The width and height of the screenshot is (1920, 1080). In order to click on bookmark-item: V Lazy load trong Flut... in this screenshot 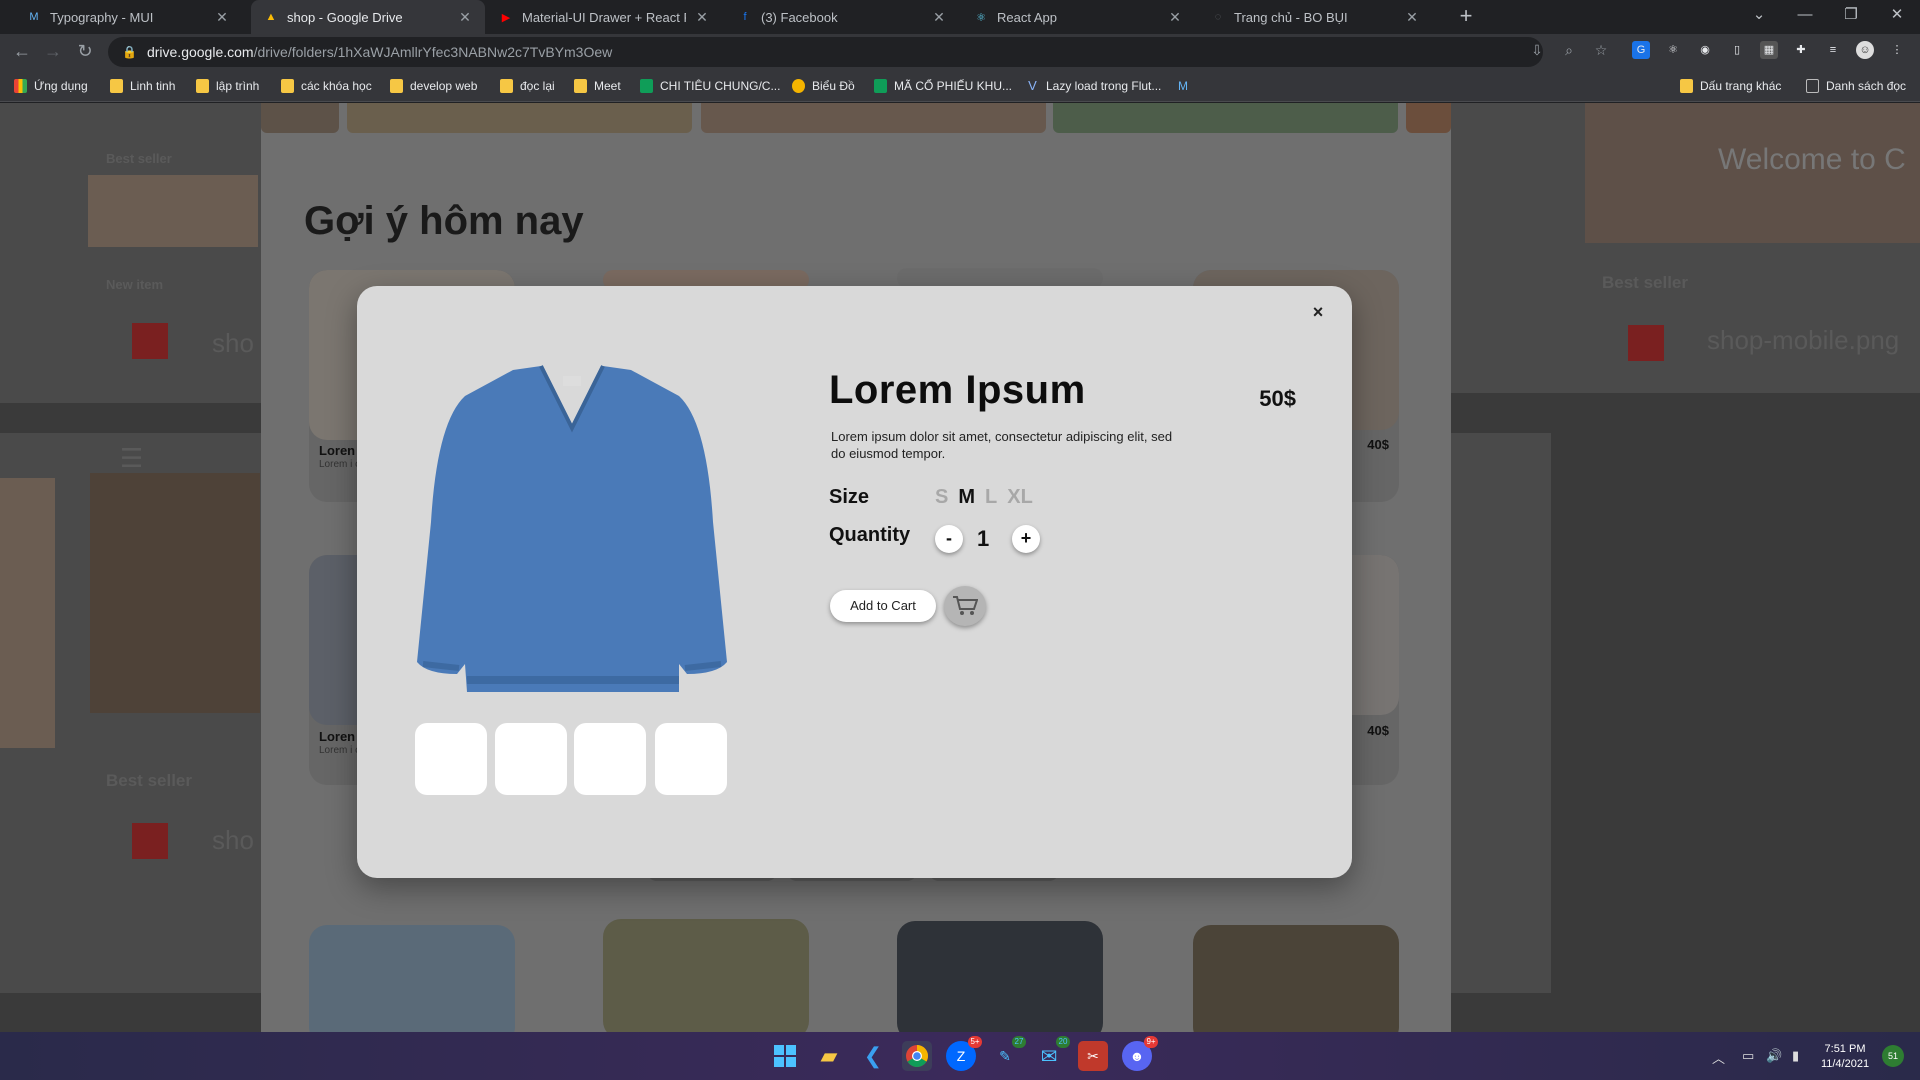, I will do `click(1093, 86)`.